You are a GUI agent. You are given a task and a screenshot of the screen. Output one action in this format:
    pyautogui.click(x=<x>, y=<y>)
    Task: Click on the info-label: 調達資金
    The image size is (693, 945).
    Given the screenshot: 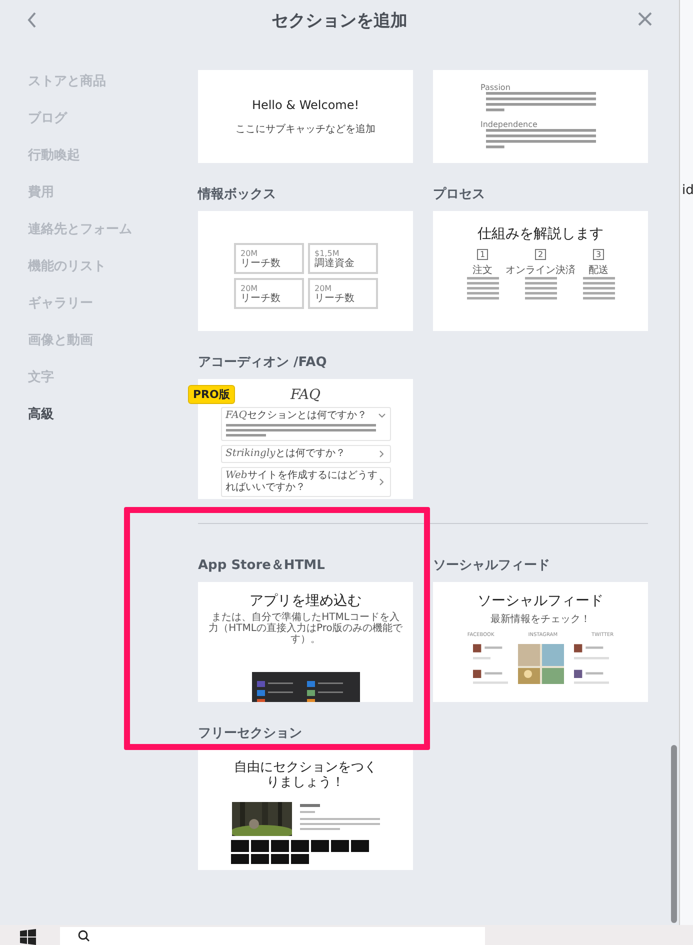 What is the action you would take?
    pyautogui.click(x=335, y=263)
    